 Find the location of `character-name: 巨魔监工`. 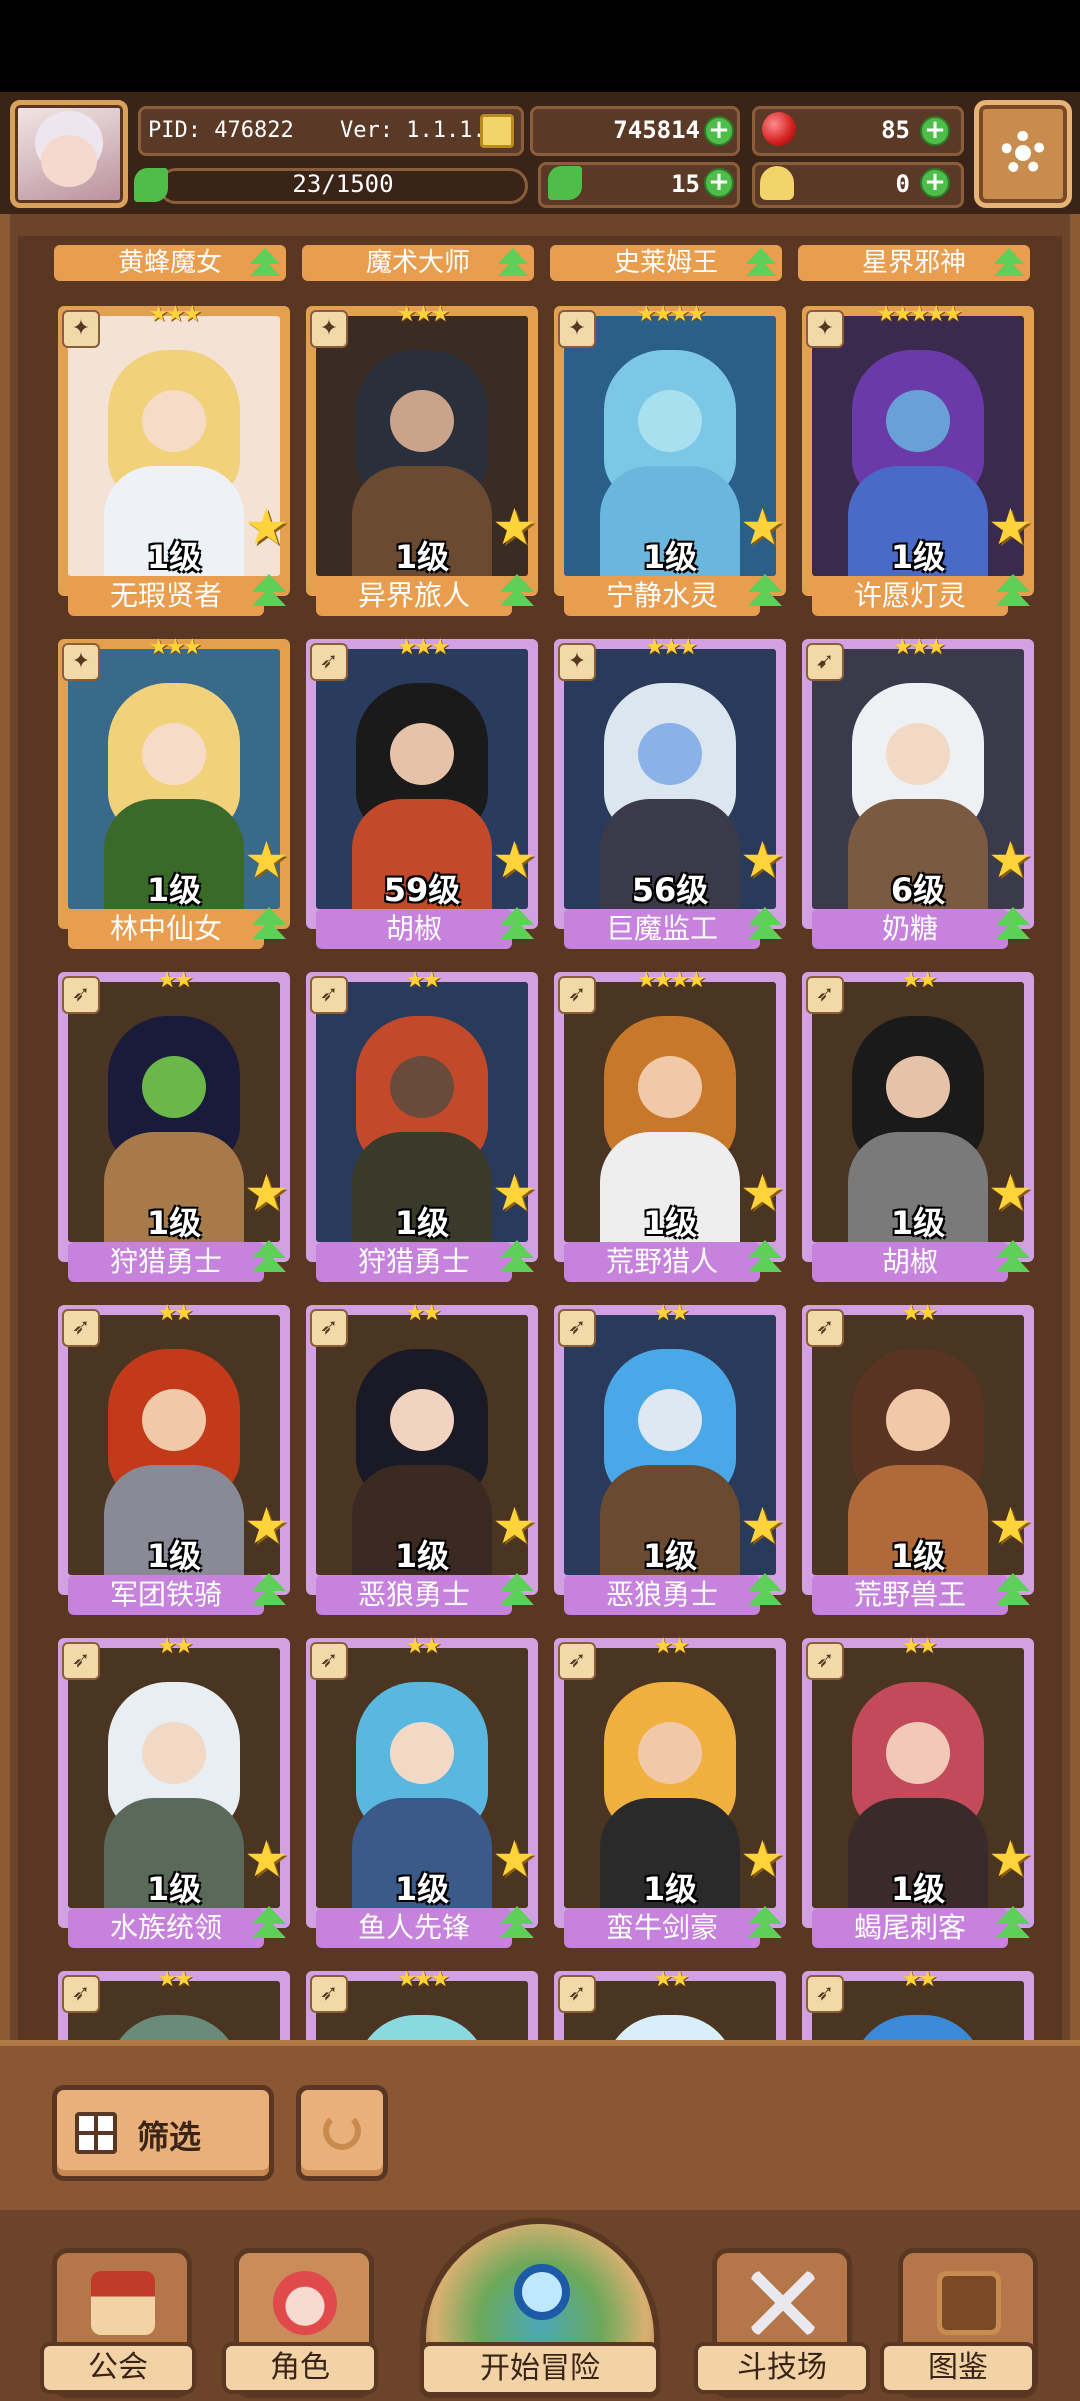

character-name: 巨魔监工 is located at coordinates (662, 929).